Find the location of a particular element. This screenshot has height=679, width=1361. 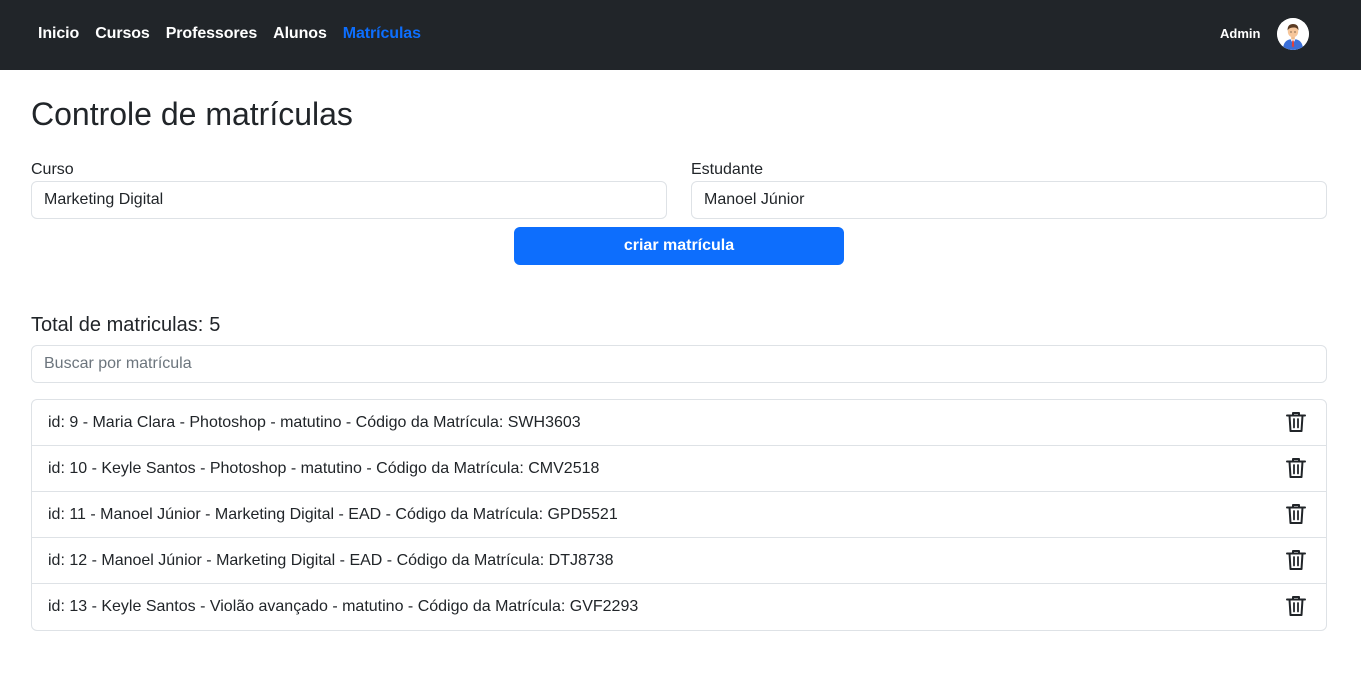

course-label: Curso is located at coordinates (52, 169).